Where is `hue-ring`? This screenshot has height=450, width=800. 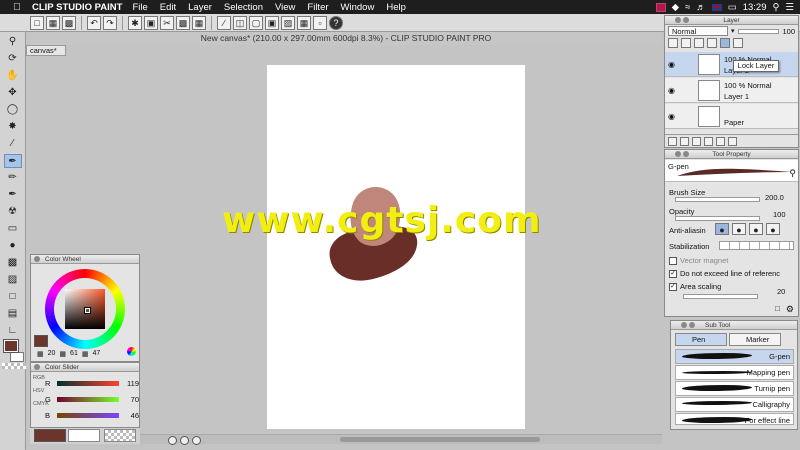 hue-ring is located at coordinates (85, 309).